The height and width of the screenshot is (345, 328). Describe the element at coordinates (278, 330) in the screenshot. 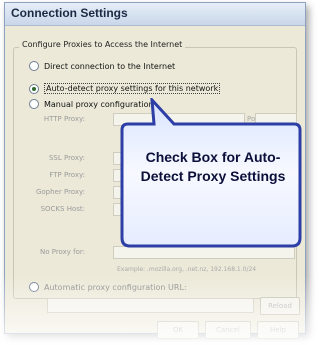

I see `help-button: Help` at that location.